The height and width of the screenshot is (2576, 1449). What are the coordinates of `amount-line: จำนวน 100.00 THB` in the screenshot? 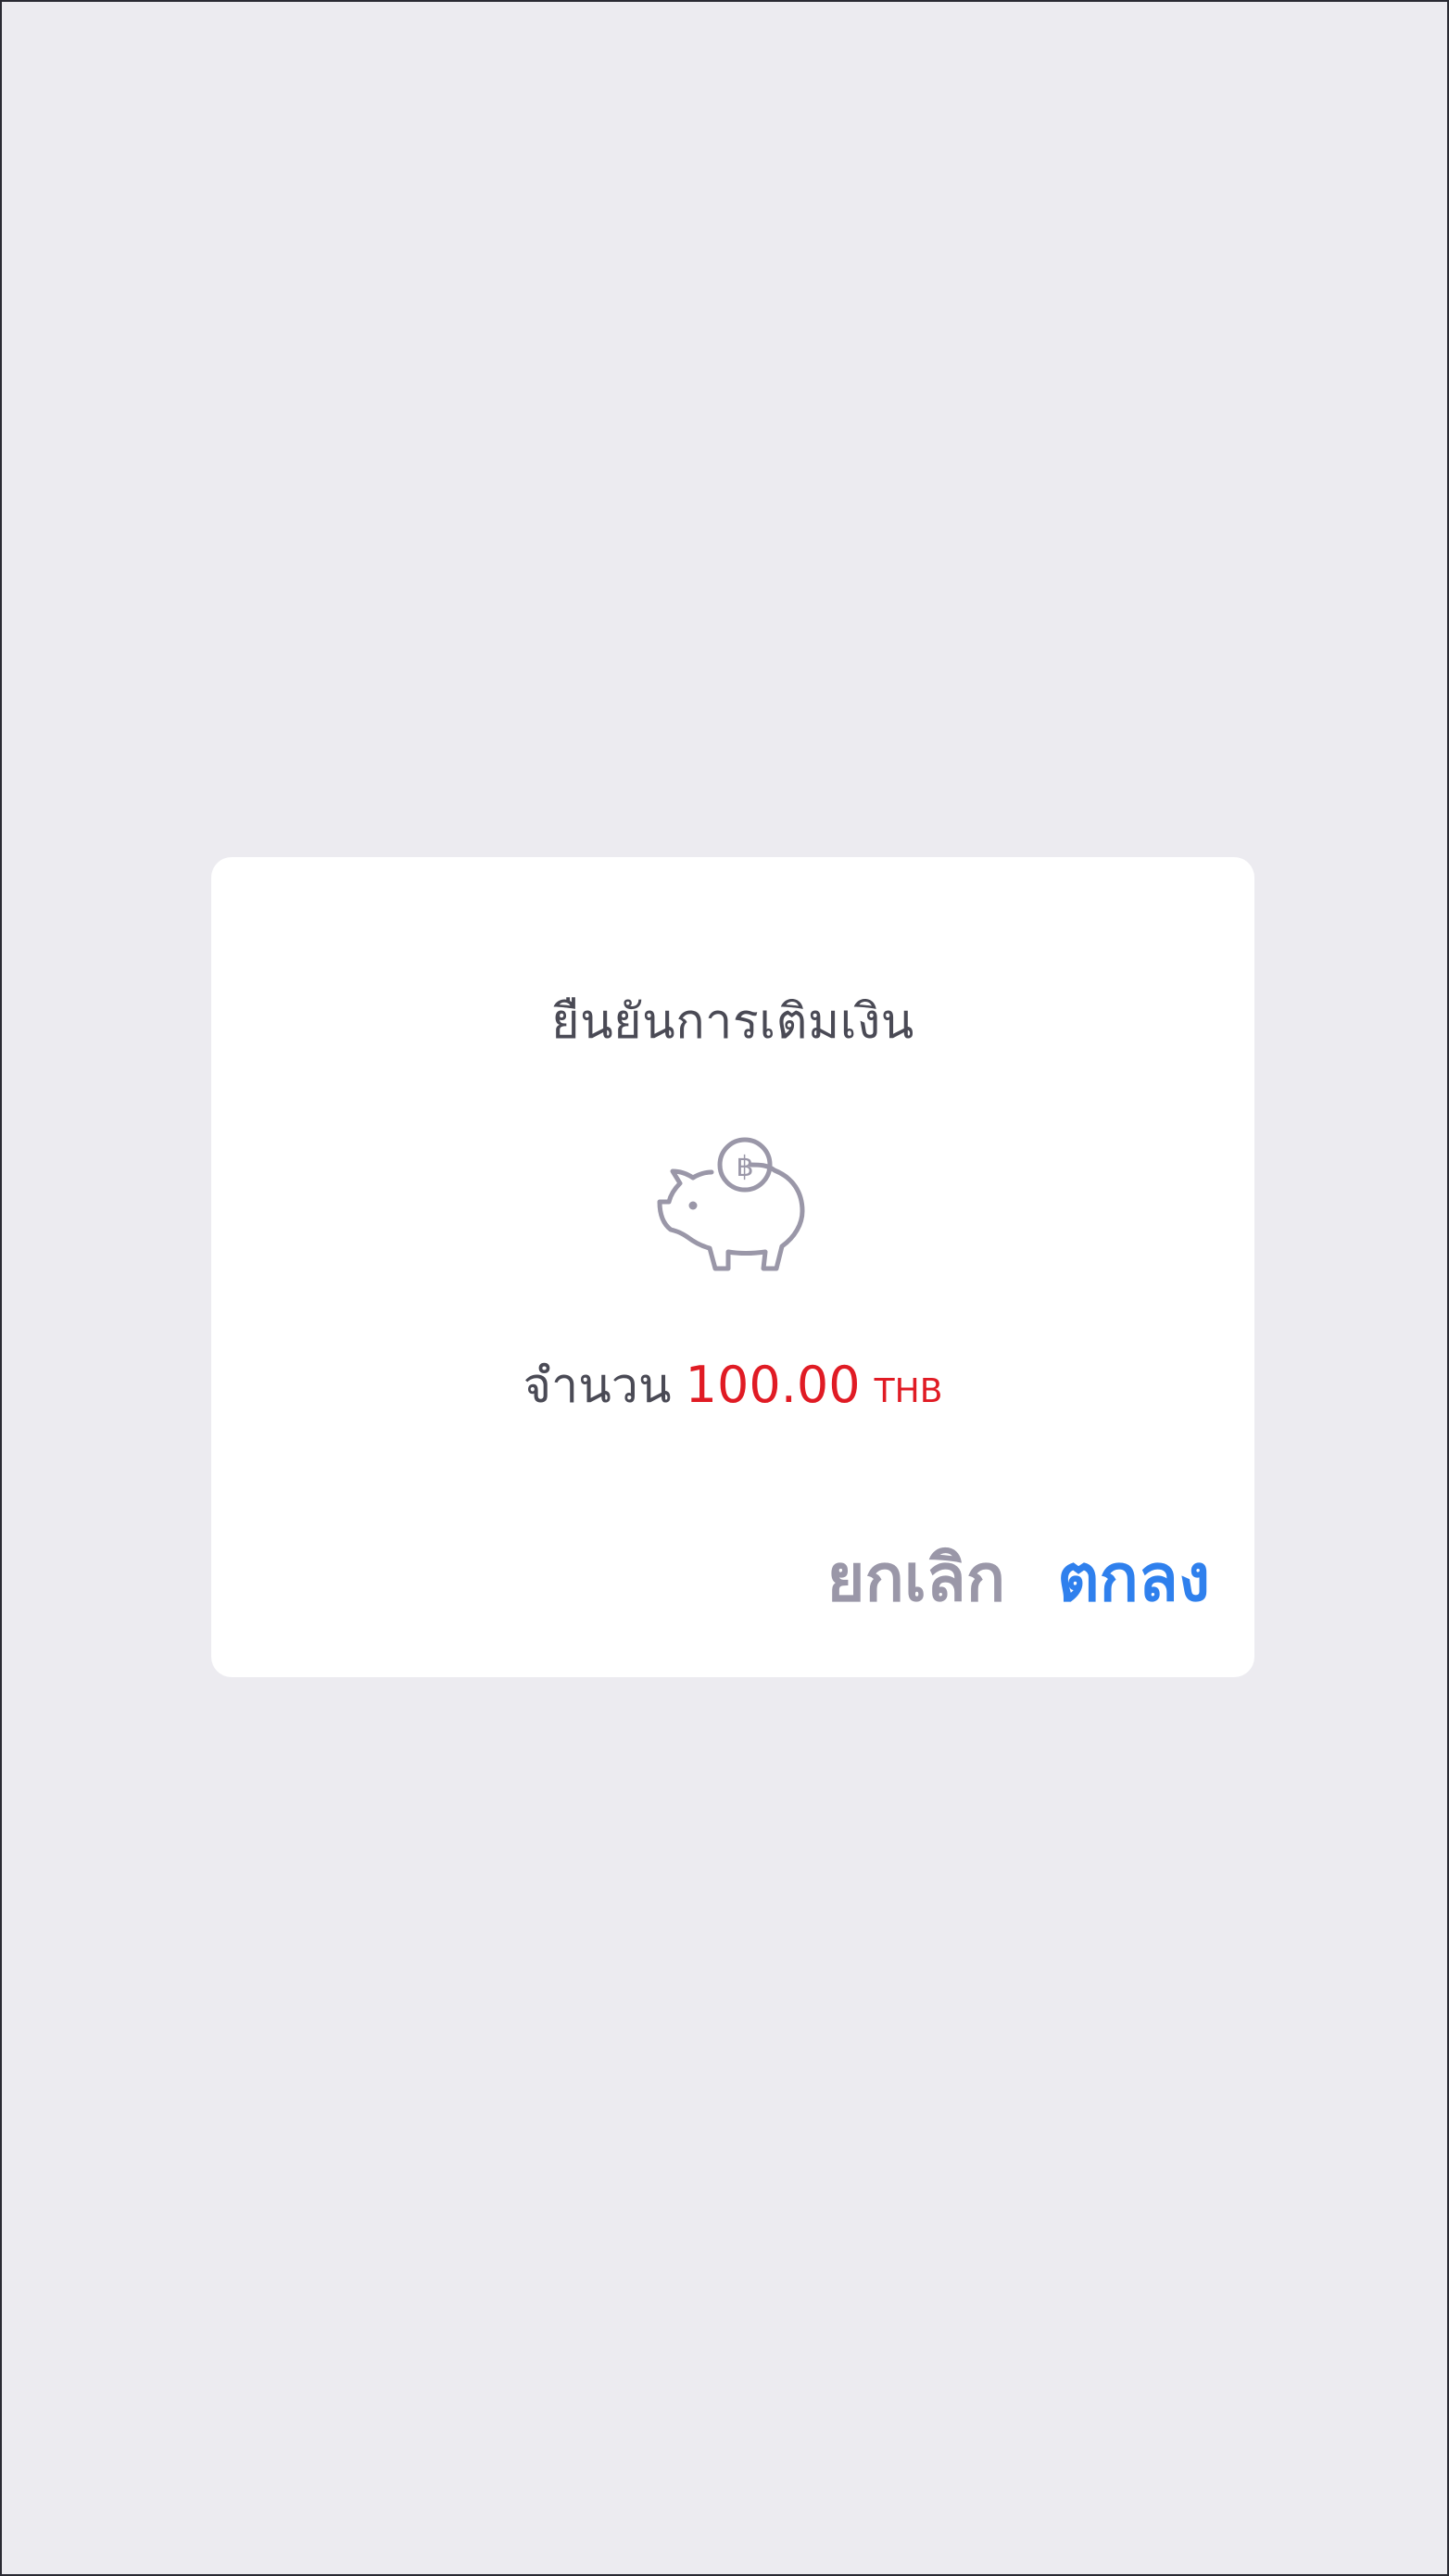 It's located at (732, 1385).